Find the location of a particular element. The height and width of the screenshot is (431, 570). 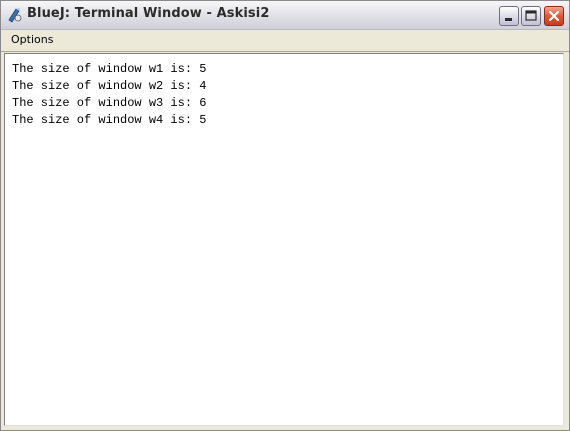

maximize-icon is located at coordinates (531, 15).